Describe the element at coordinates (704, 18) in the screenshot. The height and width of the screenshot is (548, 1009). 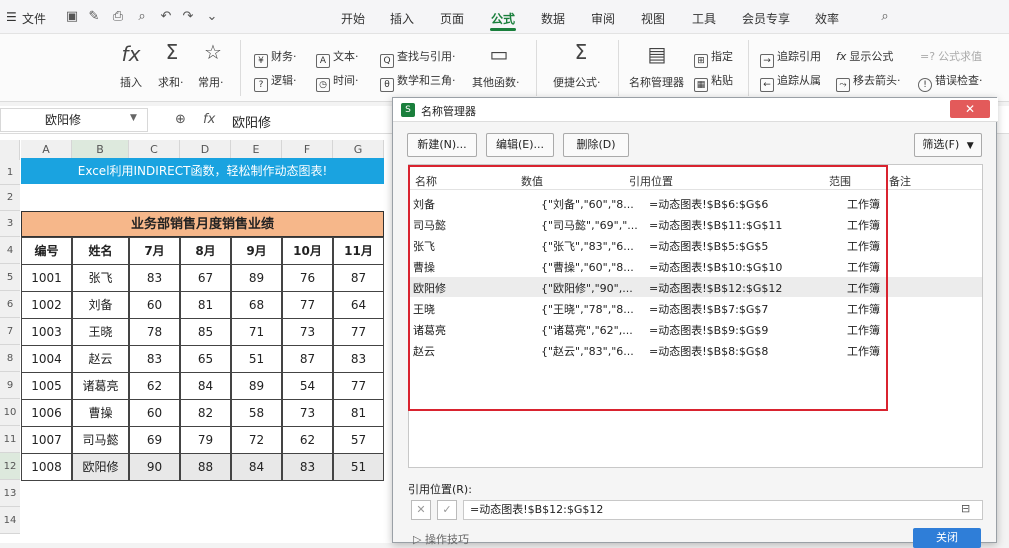
I see `tab-tools: 工具` at that location.